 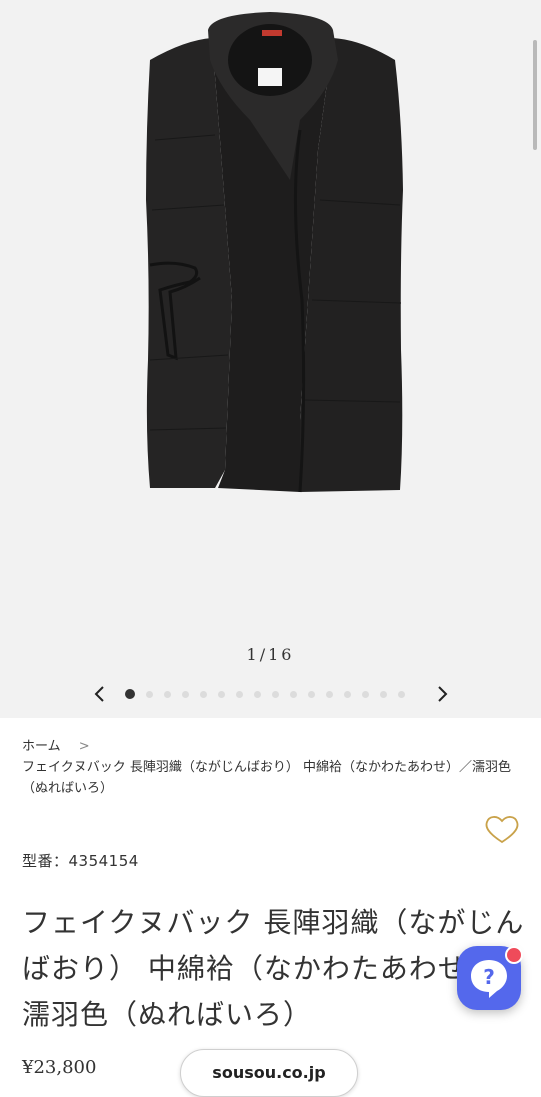 I want to click on chevron-left-icon, so click(x=100, y=694).